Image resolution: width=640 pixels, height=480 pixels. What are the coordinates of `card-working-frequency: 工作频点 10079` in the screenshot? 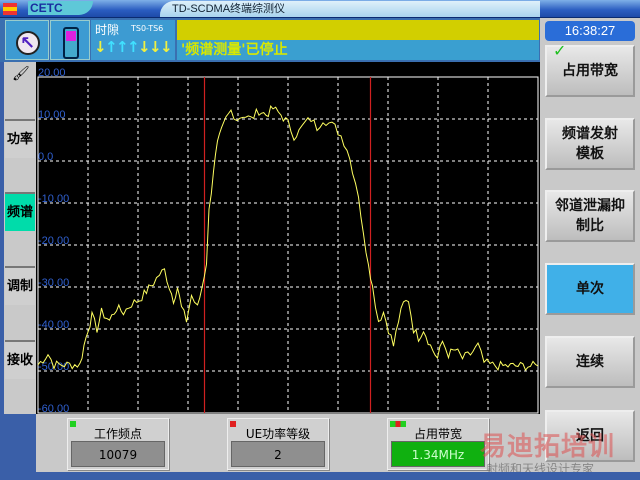 It's located at (118, 444).